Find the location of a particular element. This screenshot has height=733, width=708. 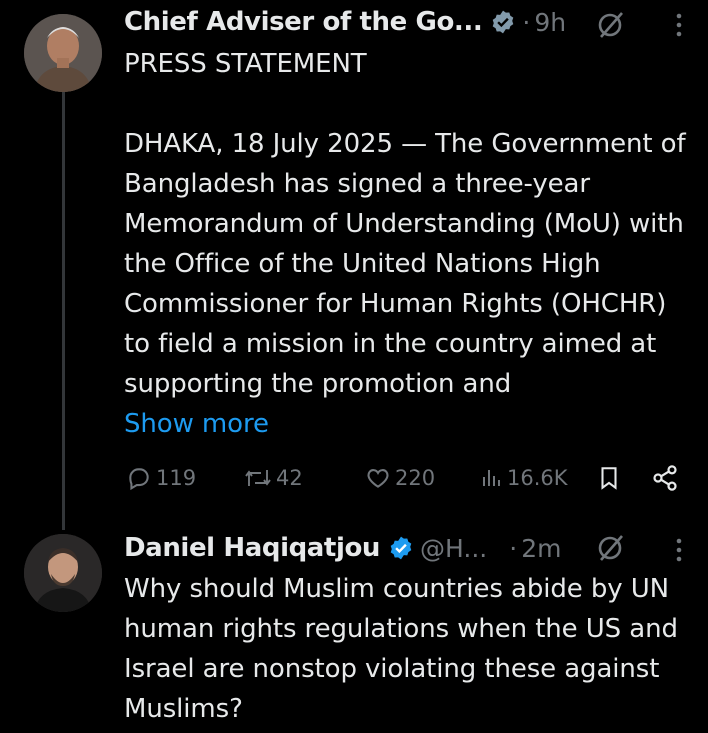

repost-count: 42 is located at coordinates (289, 478).